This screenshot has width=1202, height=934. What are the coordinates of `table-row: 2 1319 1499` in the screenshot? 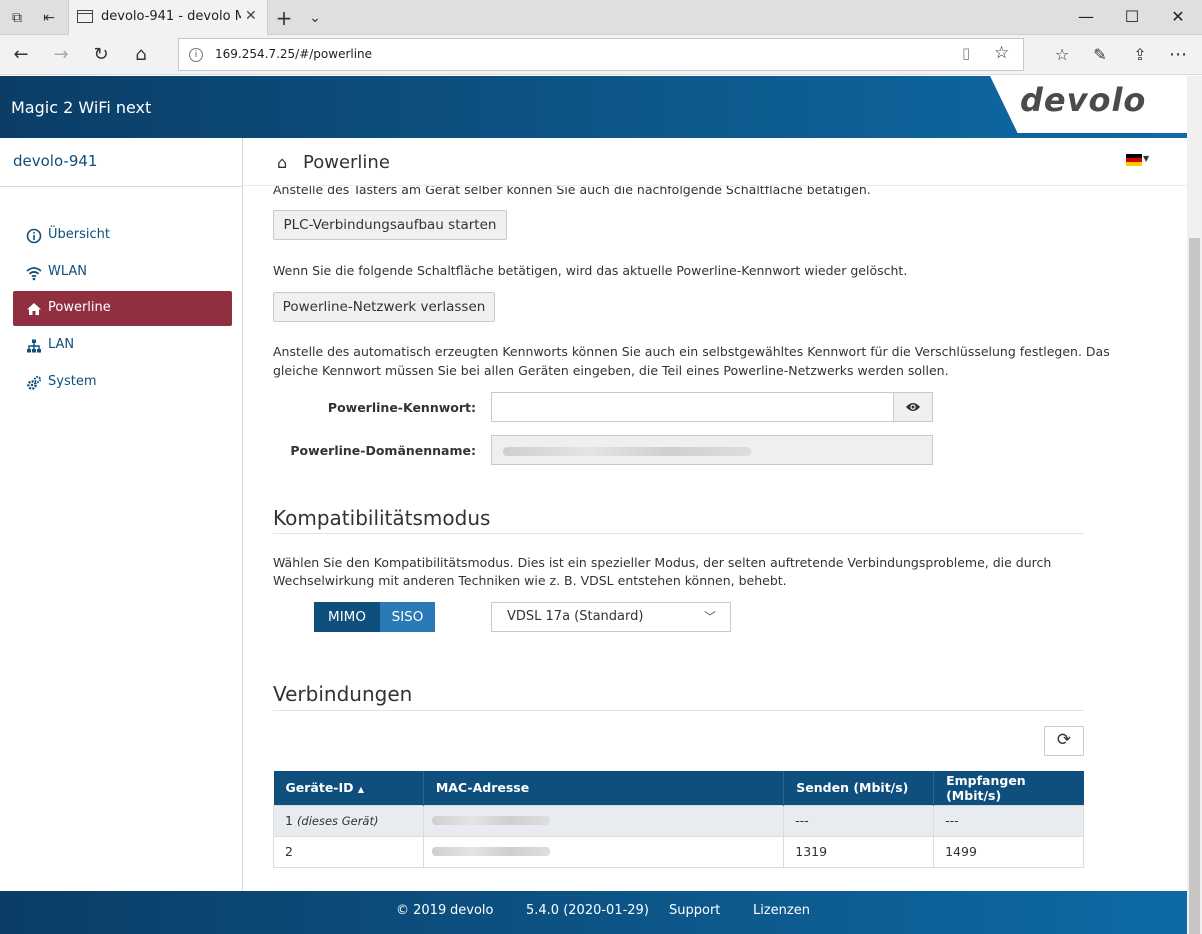 It's located at (678, 851).